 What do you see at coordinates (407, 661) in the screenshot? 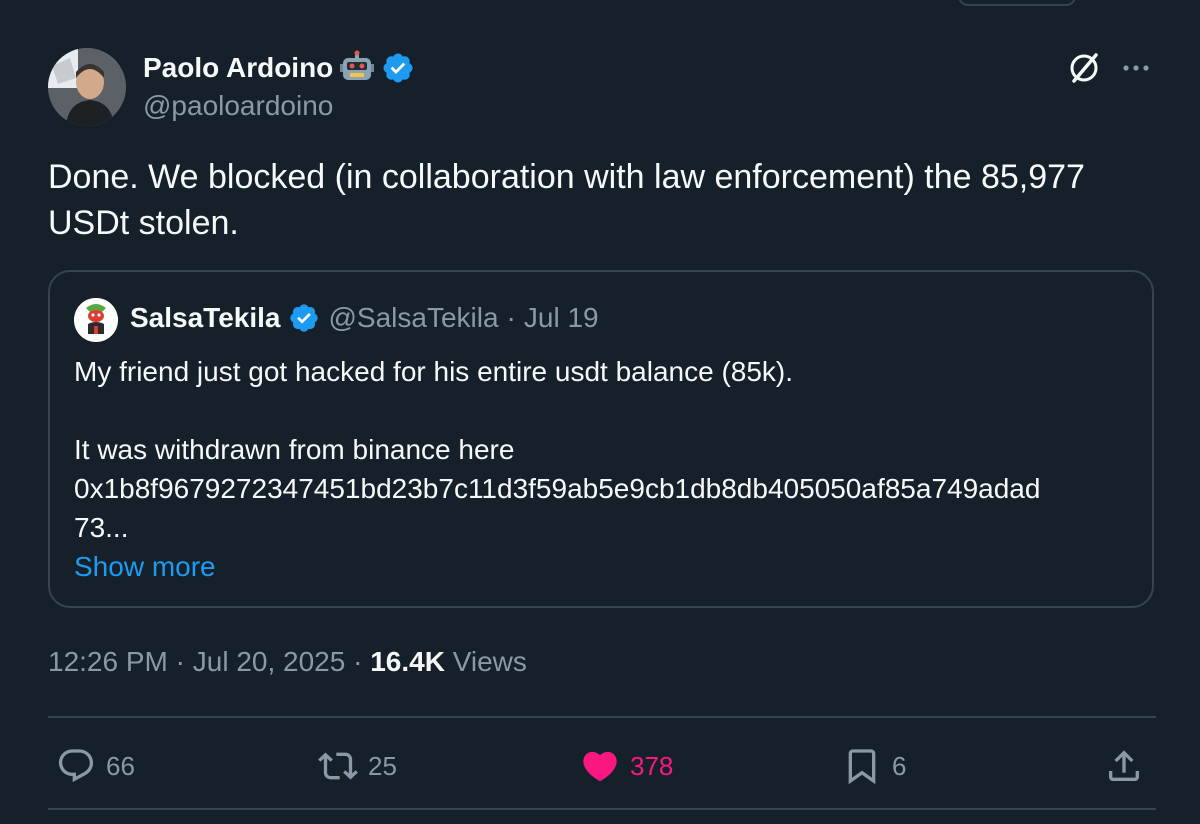
I see `views-count: 16.4K` at bounding box center [407, 661].